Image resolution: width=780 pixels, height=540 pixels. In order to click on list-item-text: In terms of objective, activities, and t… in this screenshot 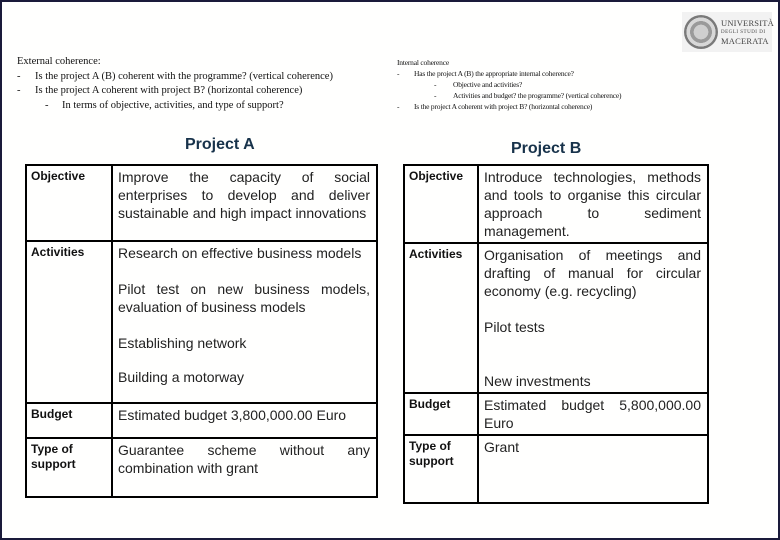, I will do `click(173, 105)`.